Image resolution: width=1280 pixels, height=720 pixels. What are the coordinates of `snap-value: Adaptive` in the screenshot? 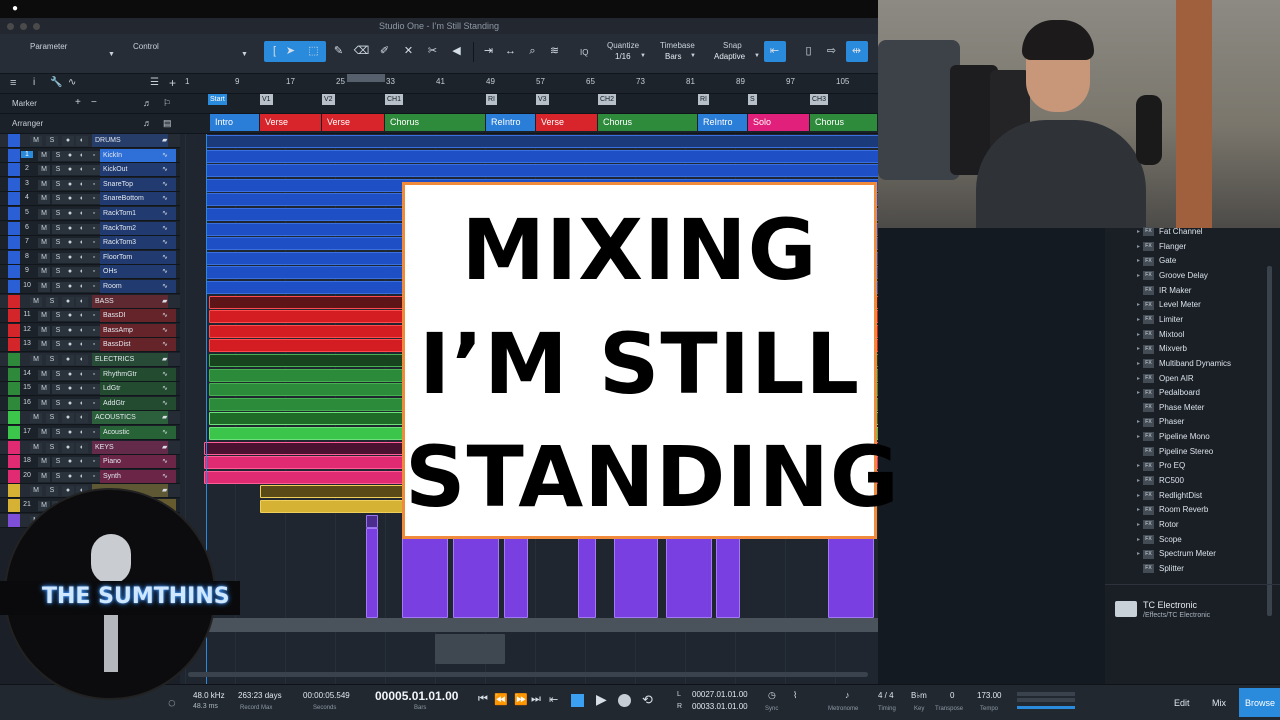 It's located at (729, 56).